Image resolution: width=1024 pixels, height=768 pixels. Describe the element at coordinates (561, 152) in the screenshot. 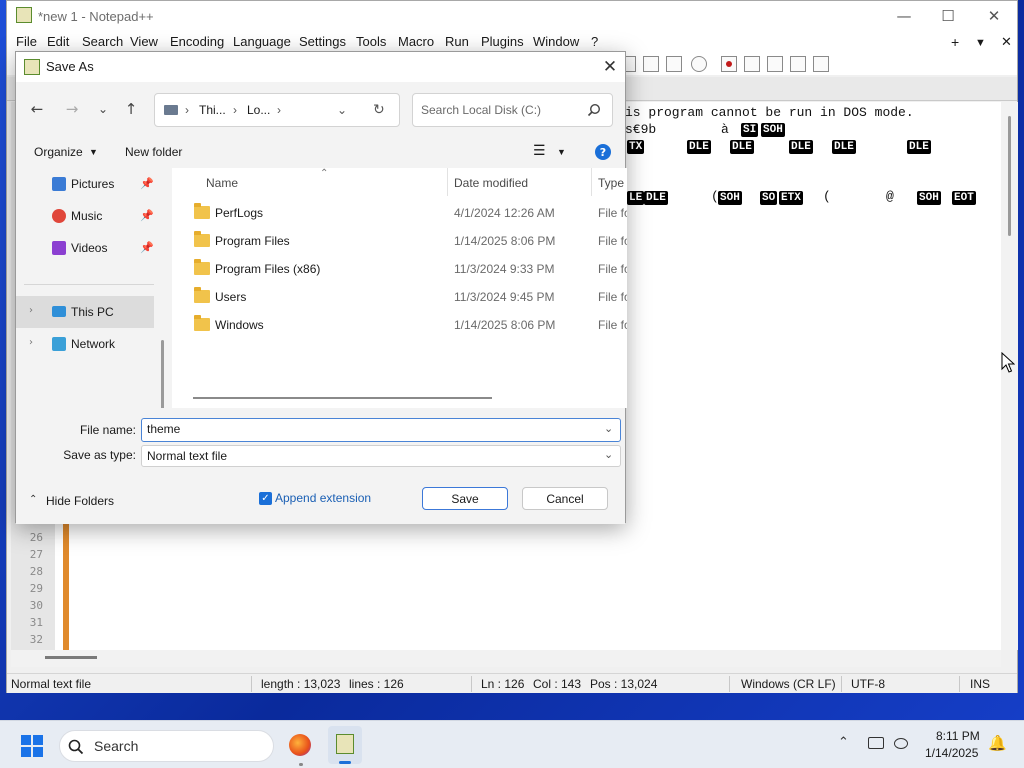

I see `view-dropdown-icon: ▼` at that location.